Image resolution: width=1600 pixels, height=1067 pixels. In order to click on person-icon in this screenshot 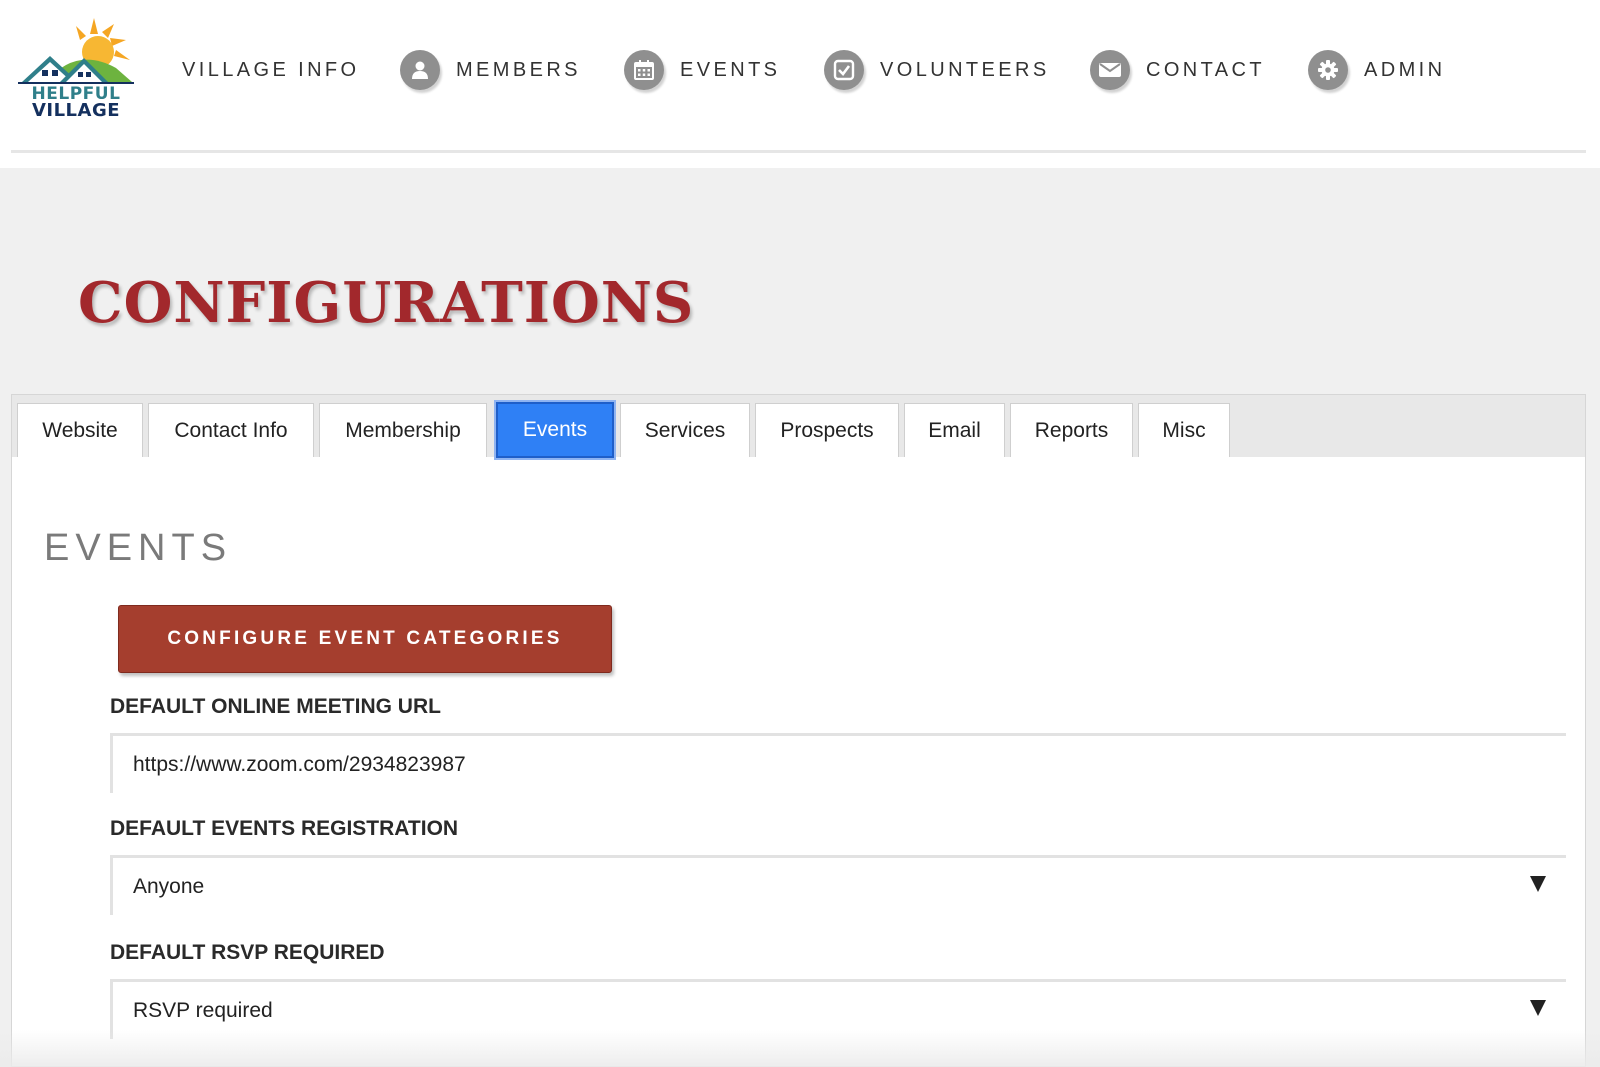, I will do `click(420, 70)`.